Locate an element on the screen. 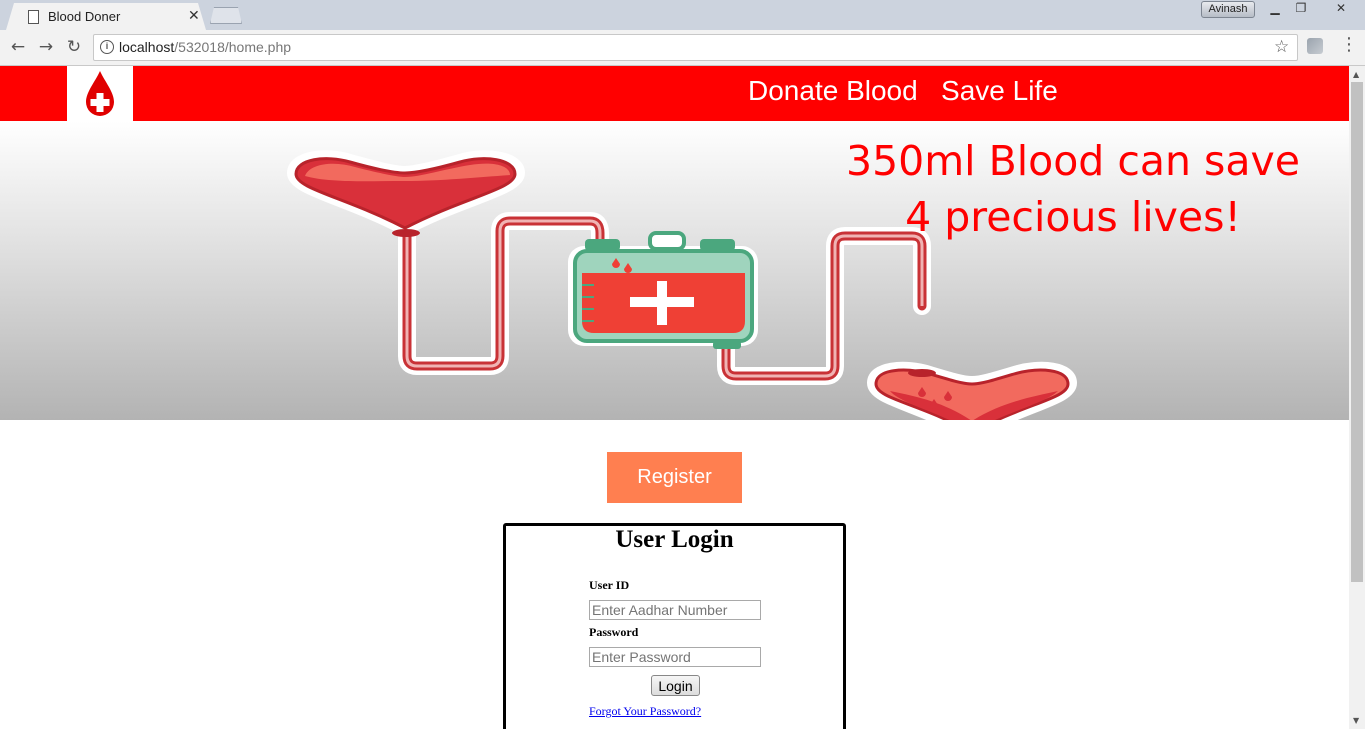 The height and width of the screenshot is (729, 1365). login-title: User Login is located at coordinates (674, 539).